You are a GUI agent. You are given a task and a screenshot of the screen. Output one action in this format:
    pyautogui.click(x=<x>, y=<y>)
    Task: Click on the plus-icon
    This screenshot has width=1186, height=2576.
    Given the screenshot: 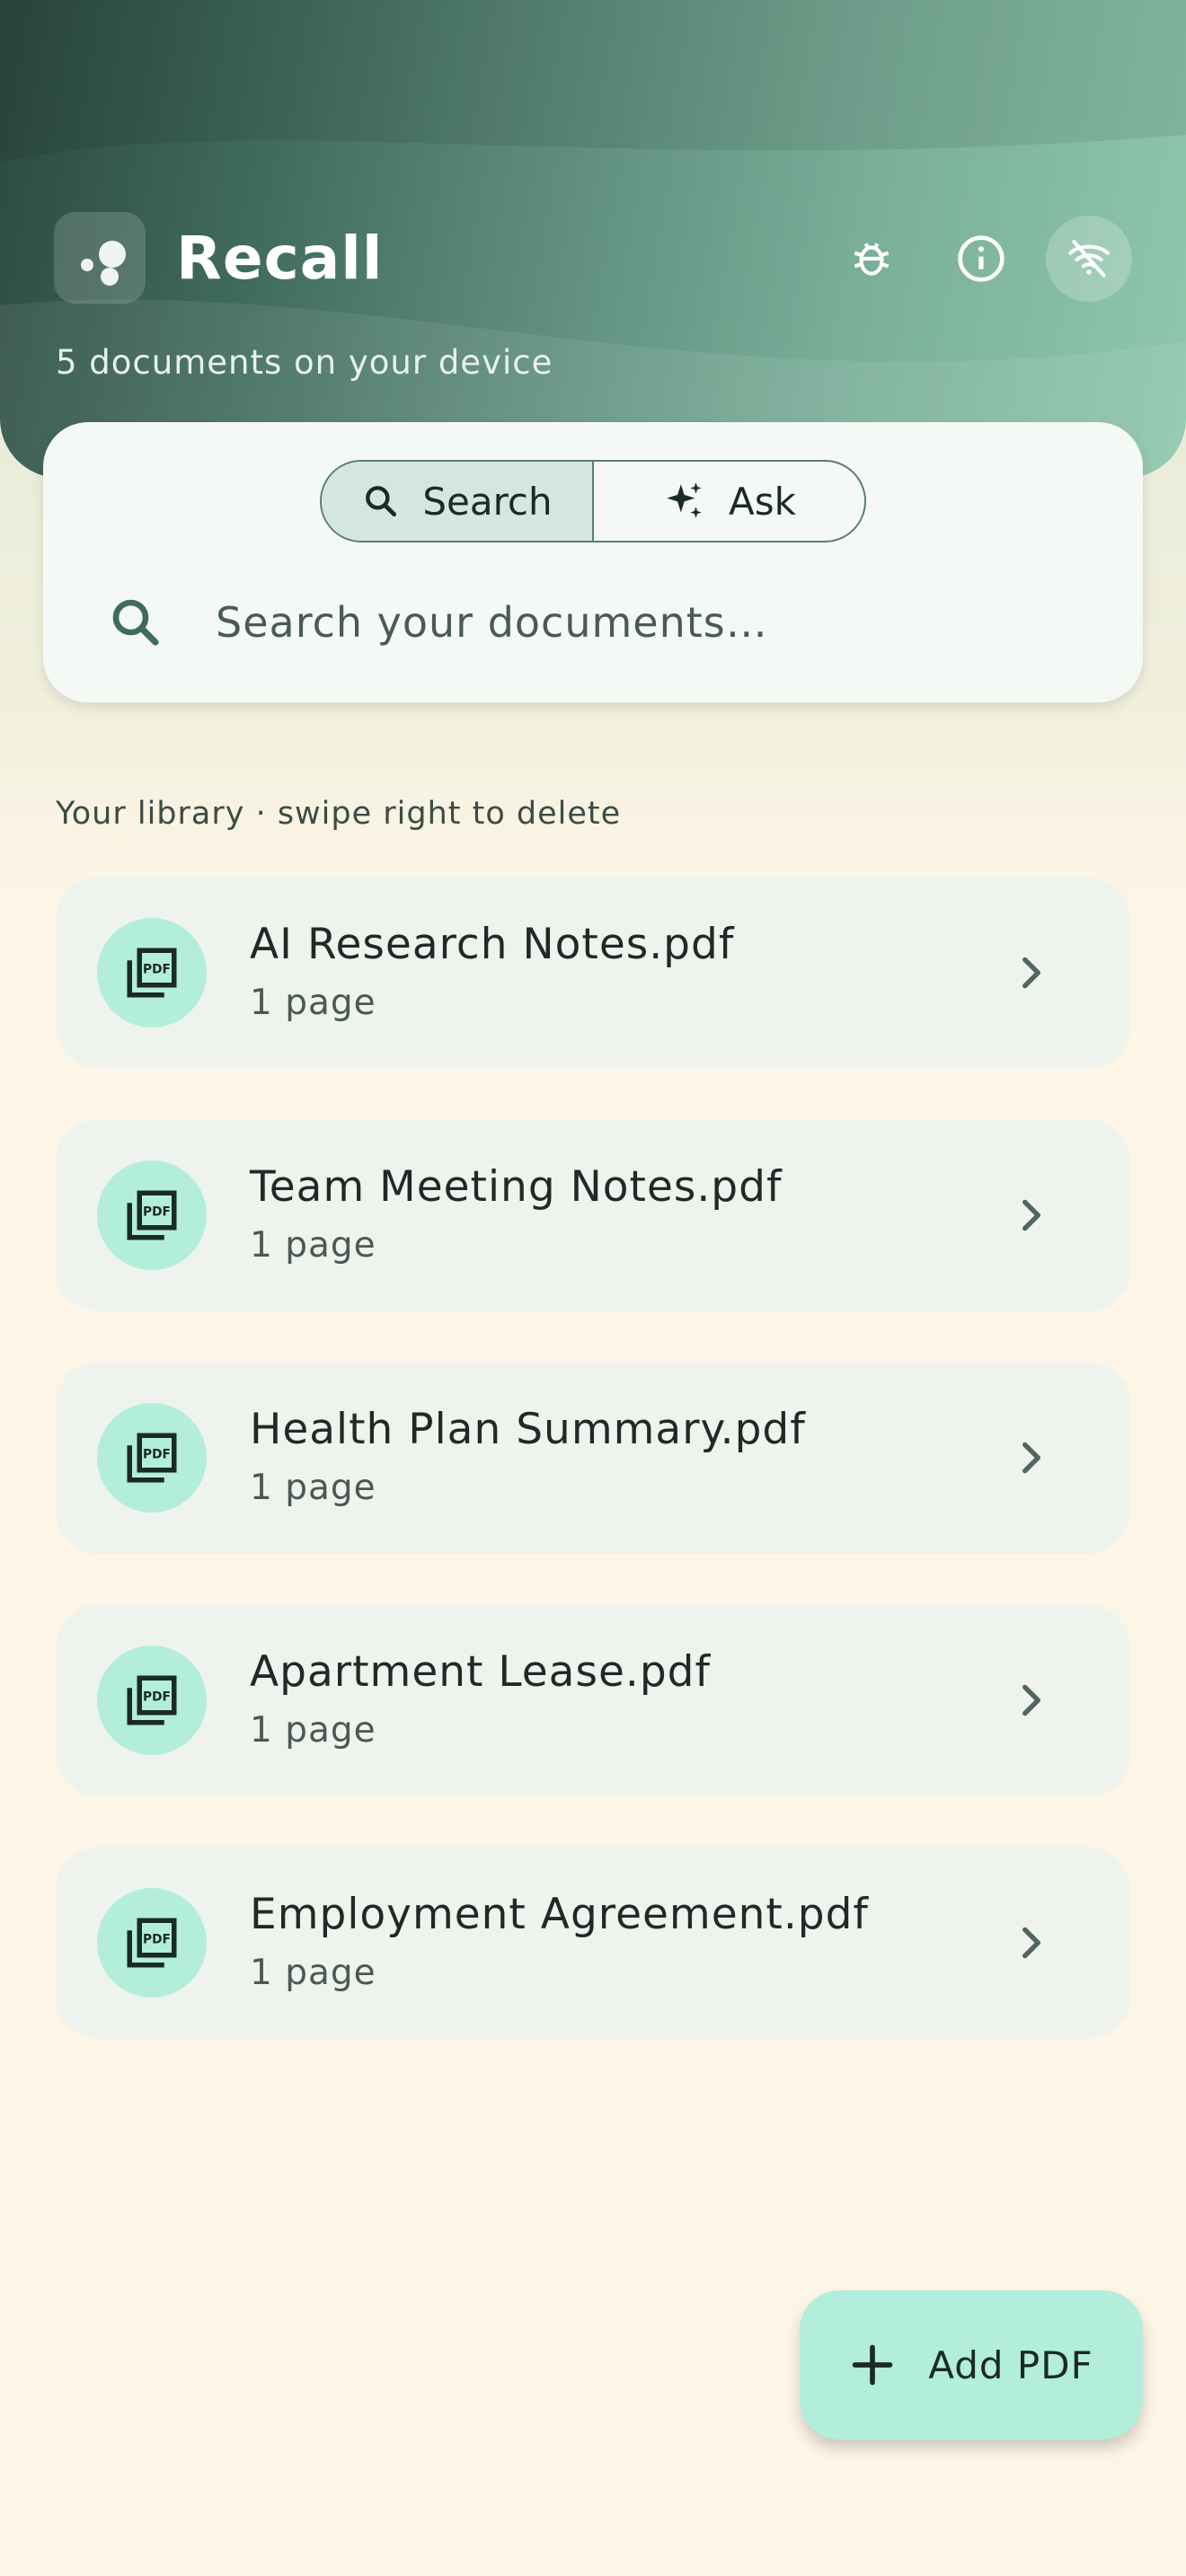 What is the action you would take?
    pyautogui.click(x=872, y=2365)
    